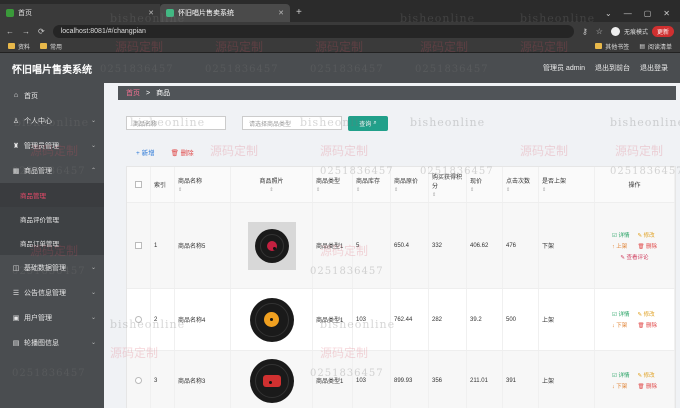  I want to click on users-icon: ▣, so click(16, 318).